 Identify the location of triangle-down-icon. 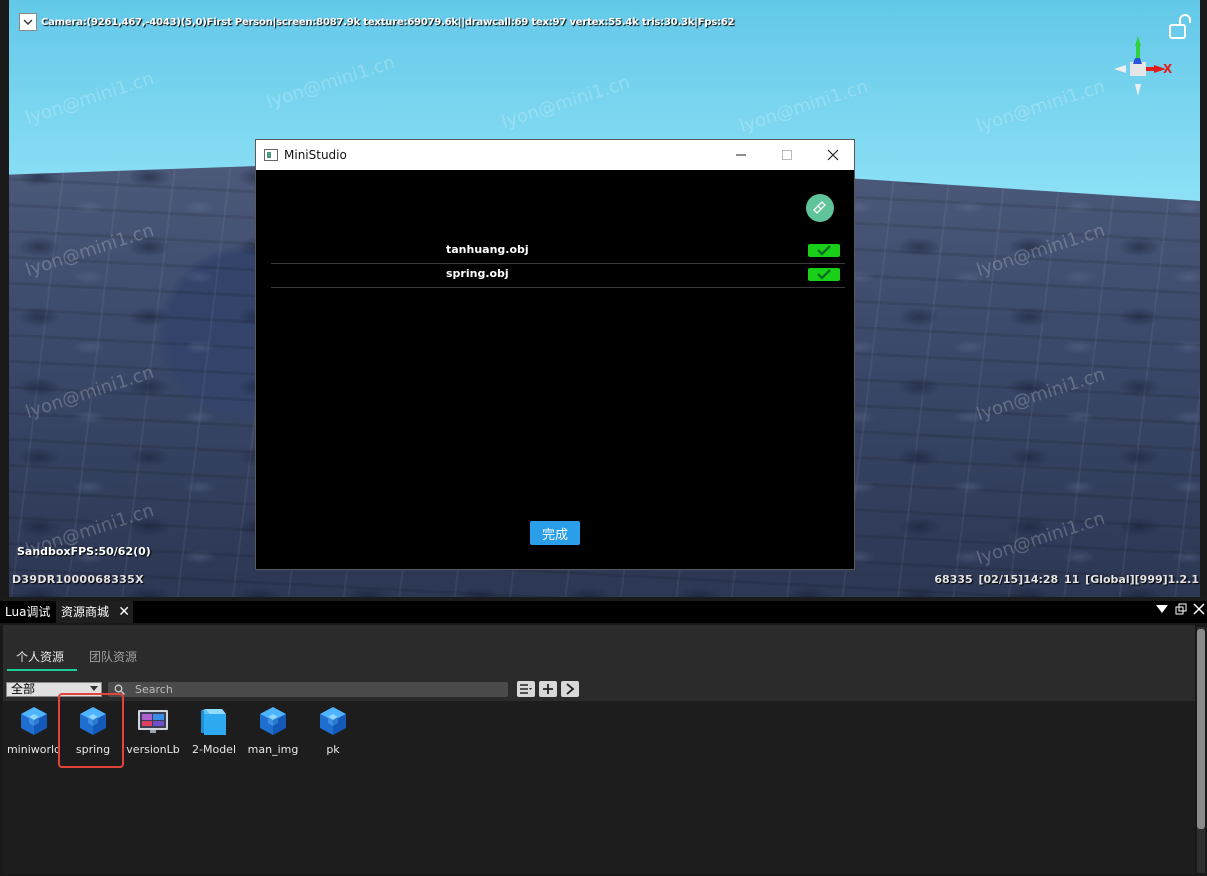
(1162, 609).